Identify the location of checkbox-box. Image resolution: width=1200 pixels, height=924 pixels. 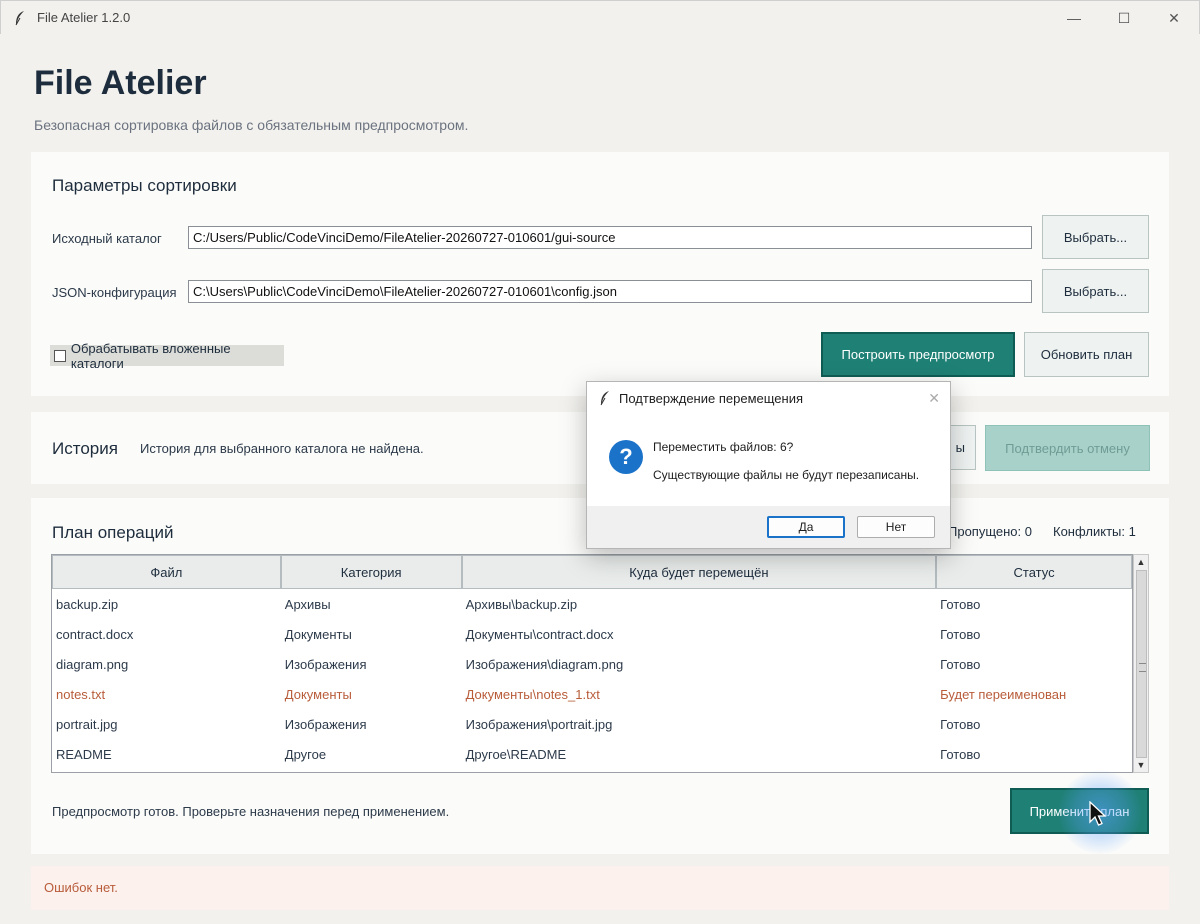
(60, 355).